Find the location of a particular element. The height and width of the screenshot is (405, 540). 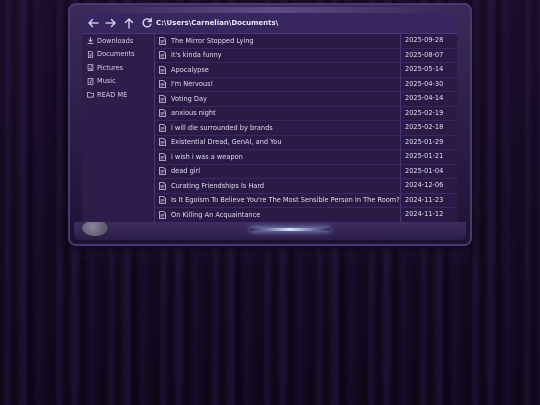

monitor-logo-badge is located at coordinates (95, 228).